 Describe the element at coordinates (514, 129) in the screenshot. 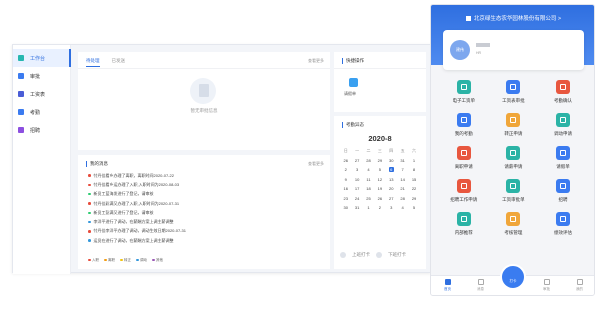

I see `feature-item: 转正申请` at that location.